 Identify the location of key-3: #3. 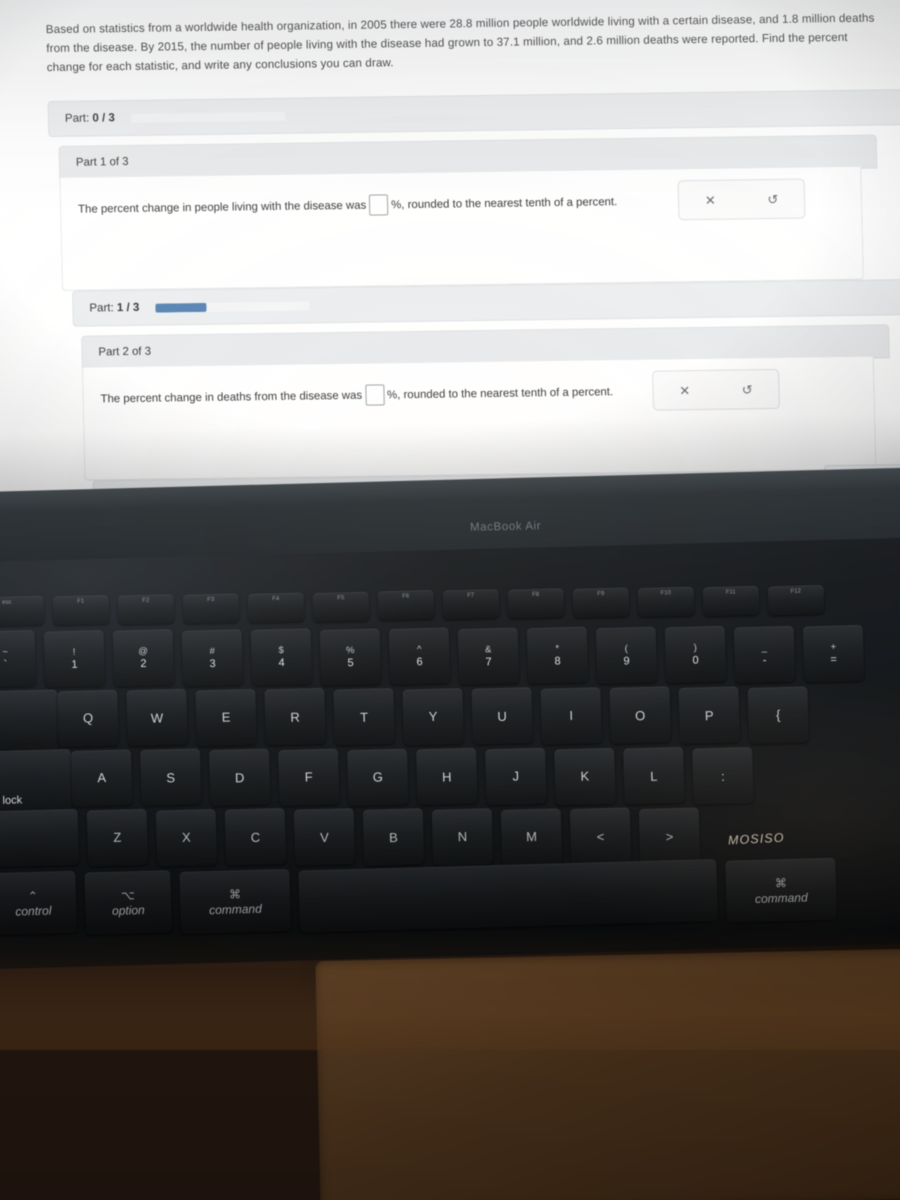
(212, 657).